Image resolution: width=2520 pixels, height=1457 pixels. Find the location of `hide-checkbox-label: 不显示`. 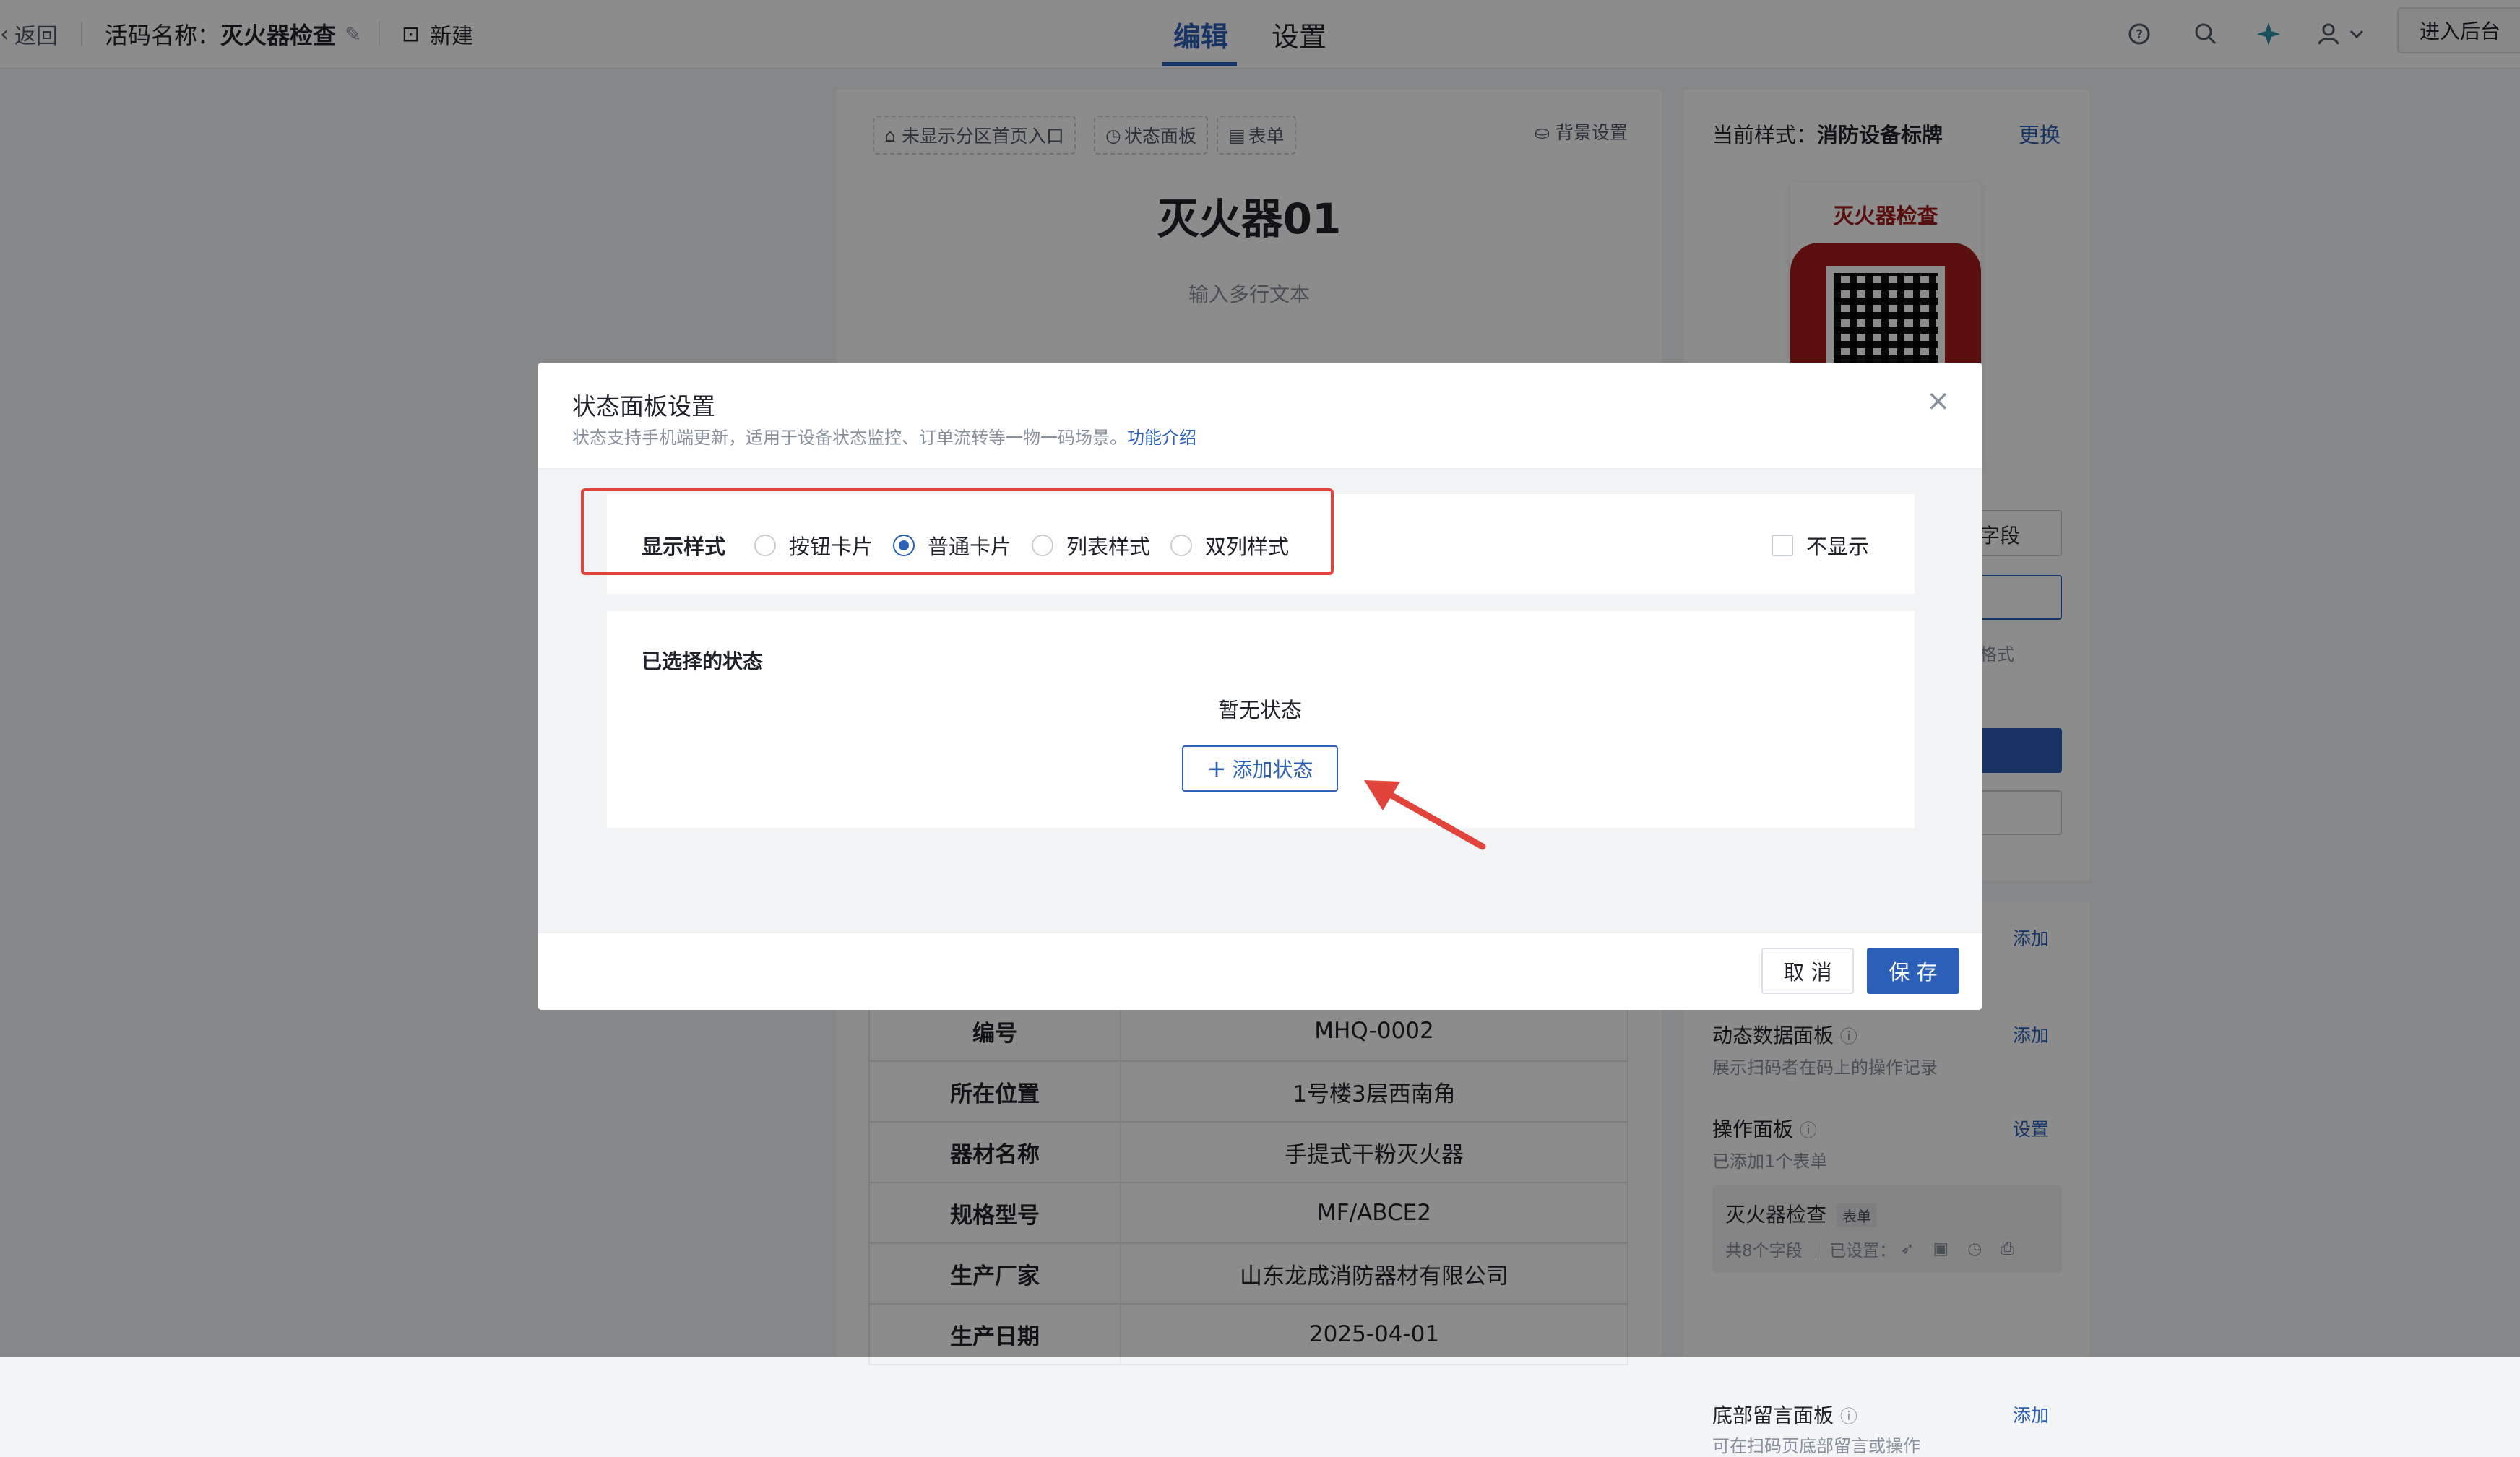

hide-checkbox-label: 不显示 is located at coordinates (1838, 547).